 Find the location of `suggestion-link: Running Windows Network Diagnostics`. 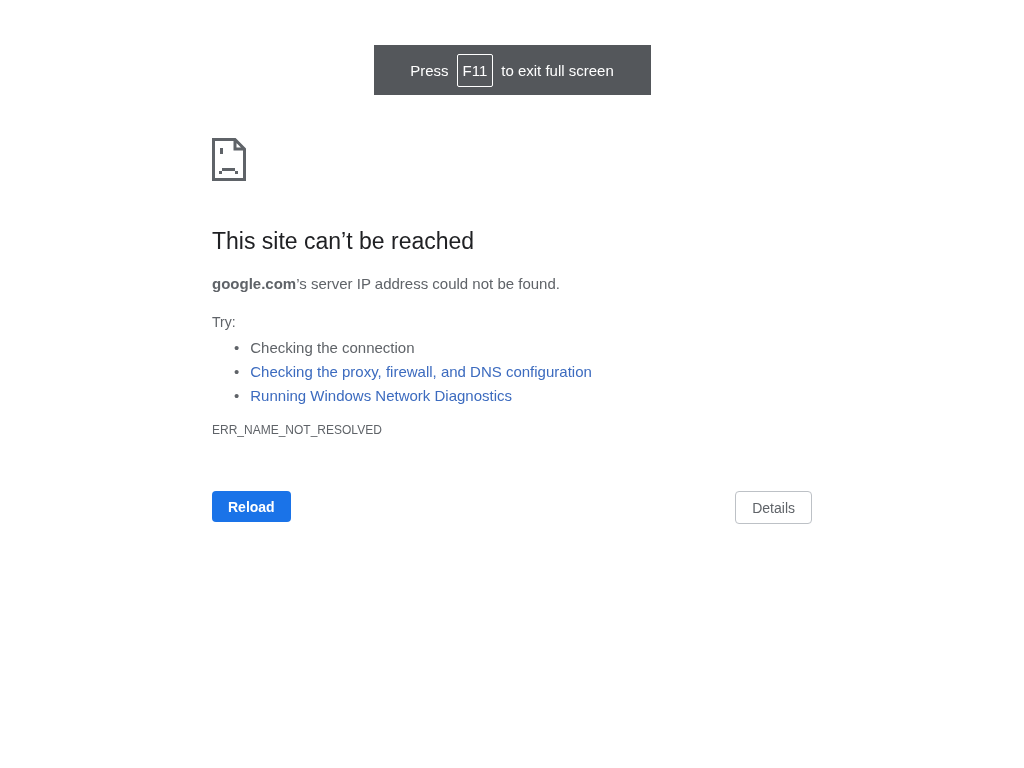

suggestion-link: Running Windows Network Diagnostics is located at coordinates (381, 396).